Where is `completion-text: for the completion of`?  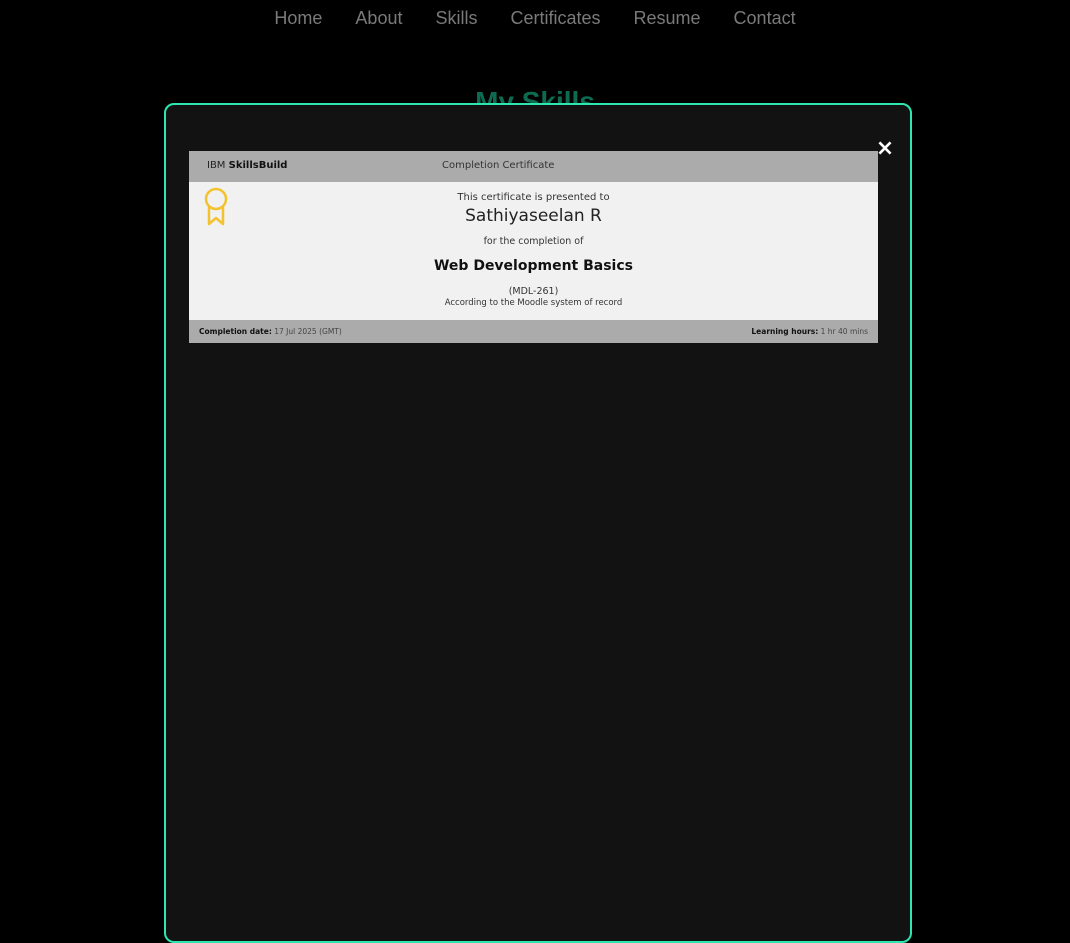
completion-text: for the completion of is located at coordinates (533, 241).